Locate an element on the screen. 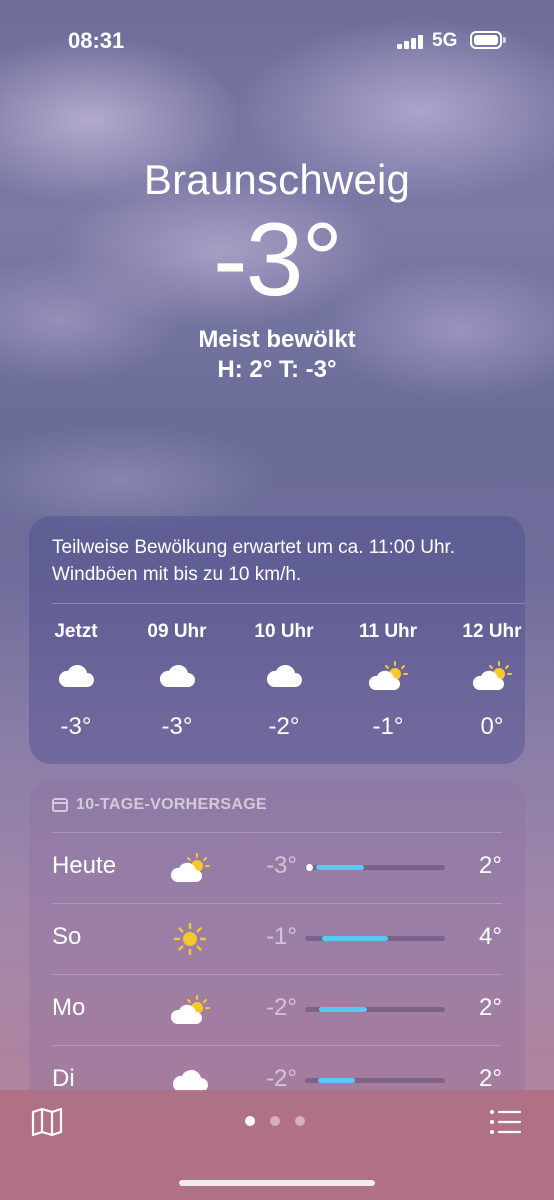 This screenshot has height=1200, width=554. forecast-header: 10-TAGE-VORHERSAGE is located at coordinates (159, 805).